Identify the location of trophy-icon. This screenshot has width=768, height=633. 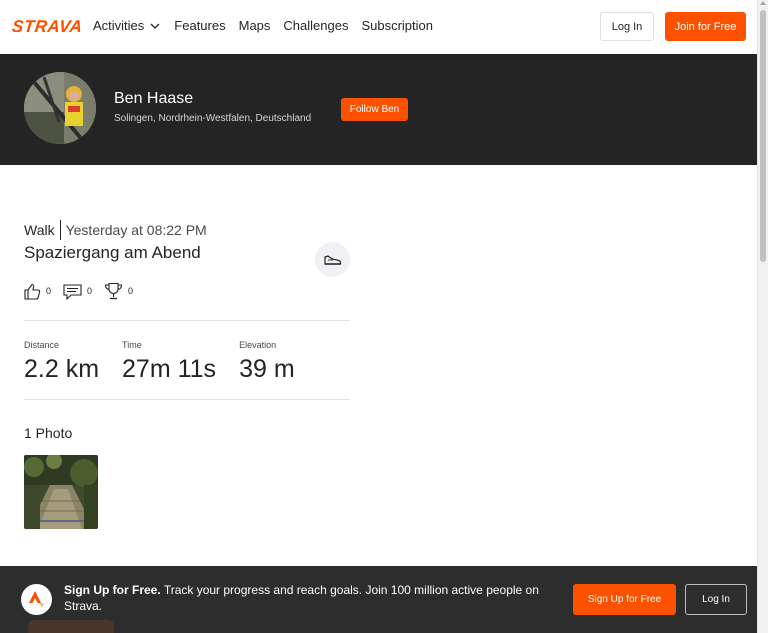
(113, 291).